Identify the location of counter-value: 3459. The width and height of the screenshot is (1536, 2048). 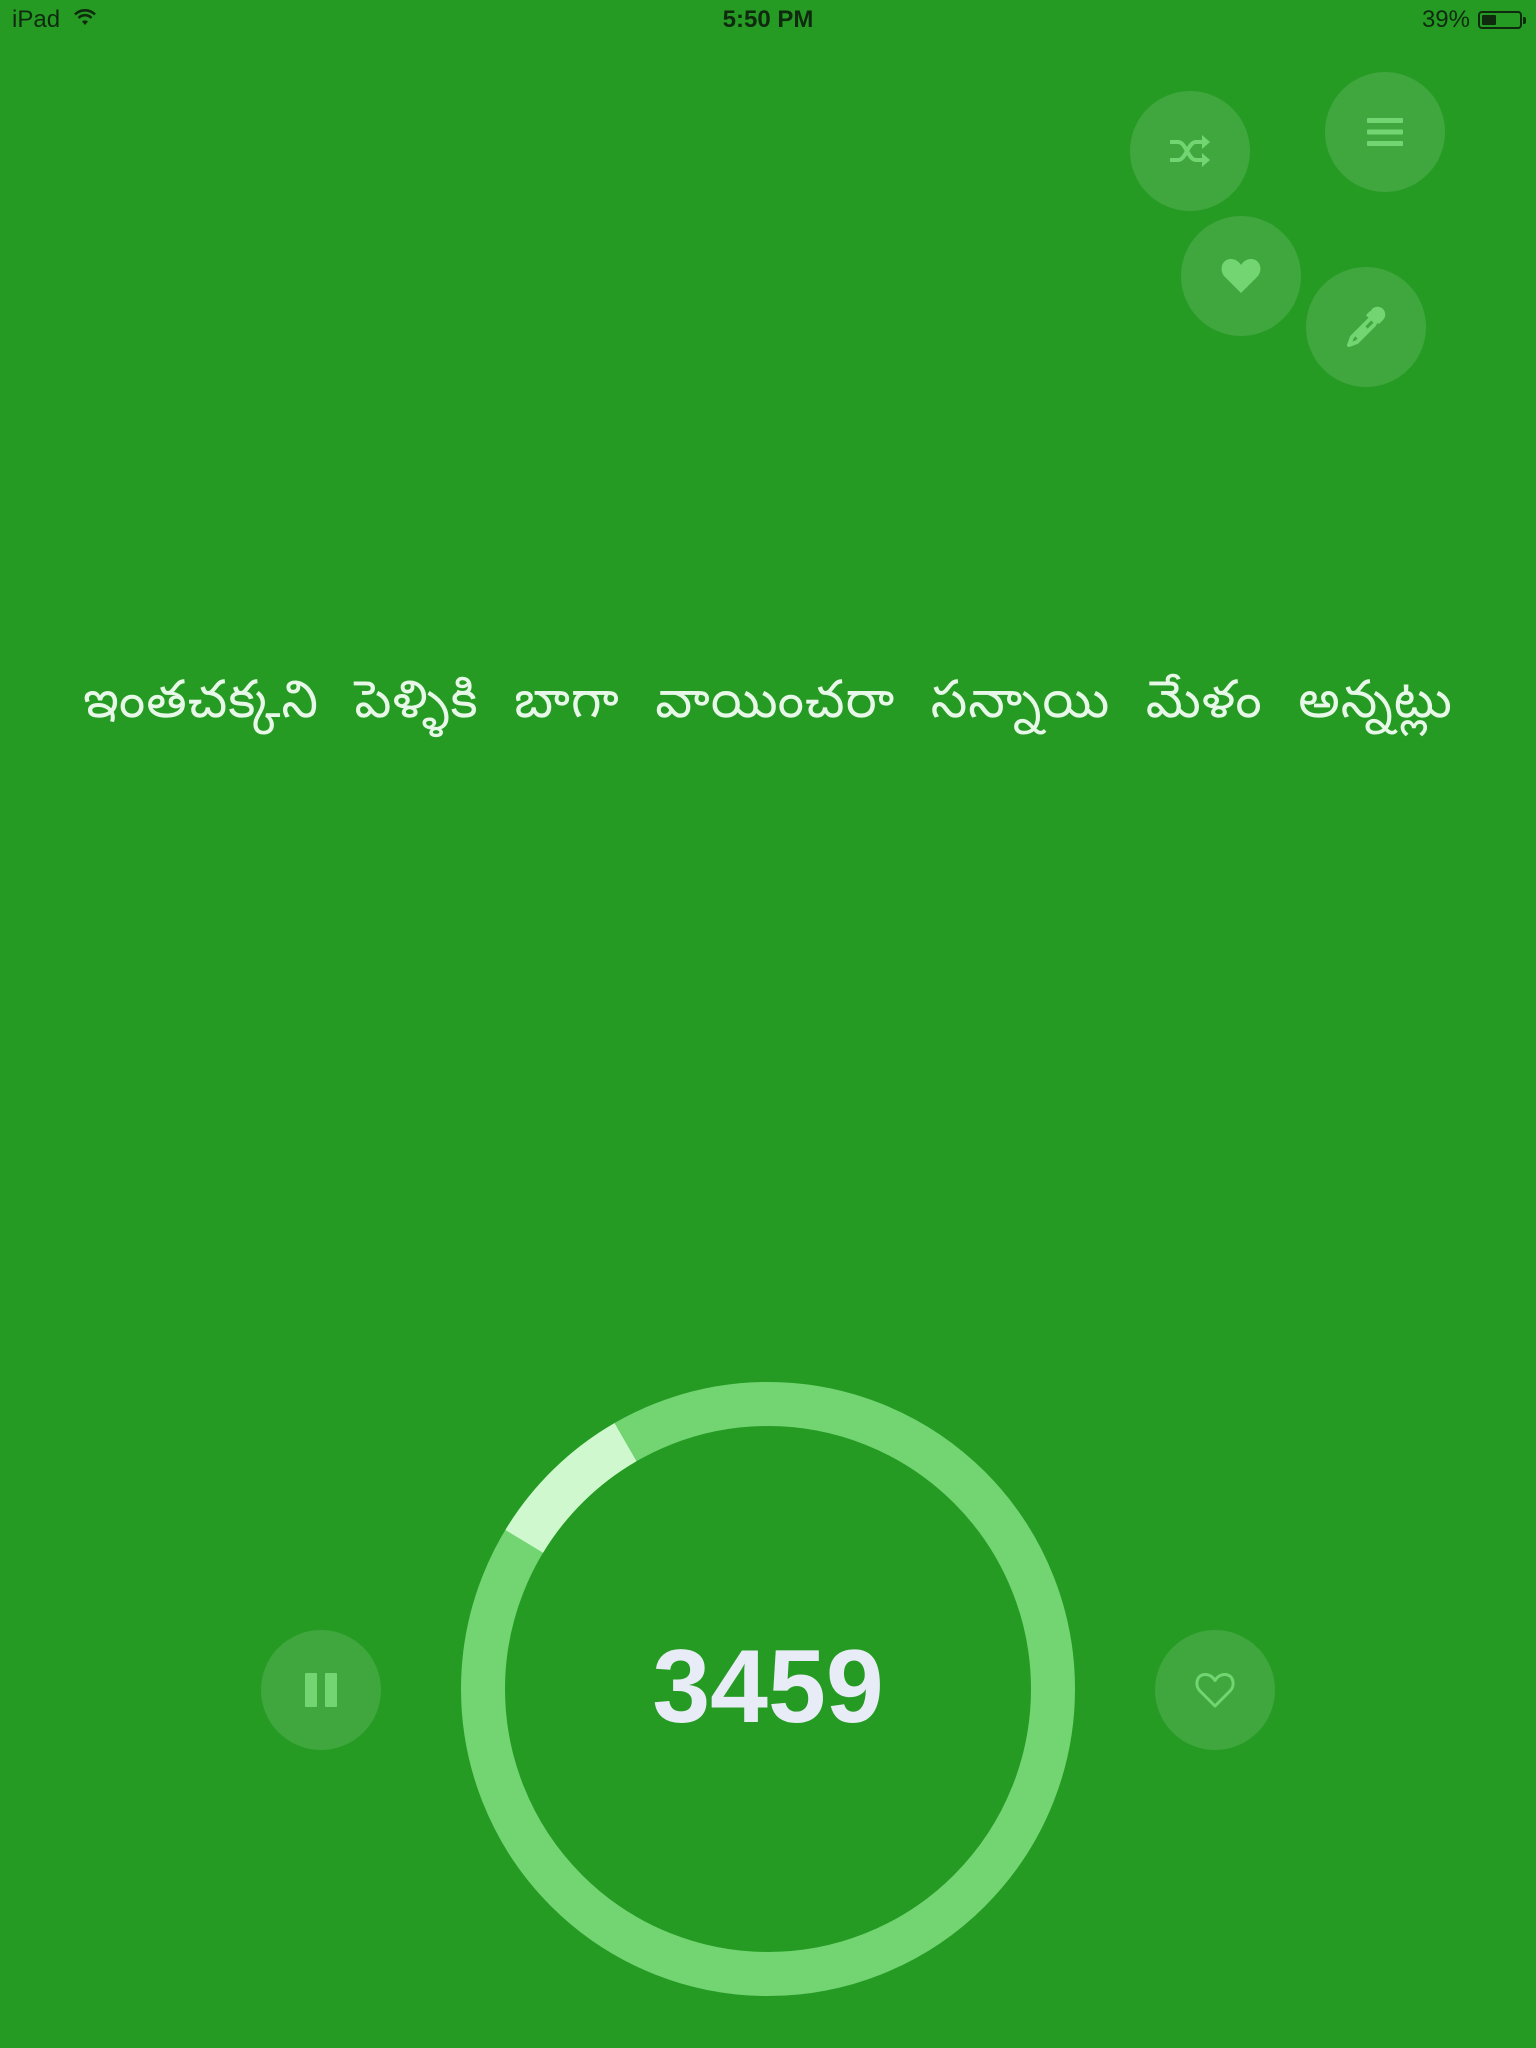
(768, 1687).